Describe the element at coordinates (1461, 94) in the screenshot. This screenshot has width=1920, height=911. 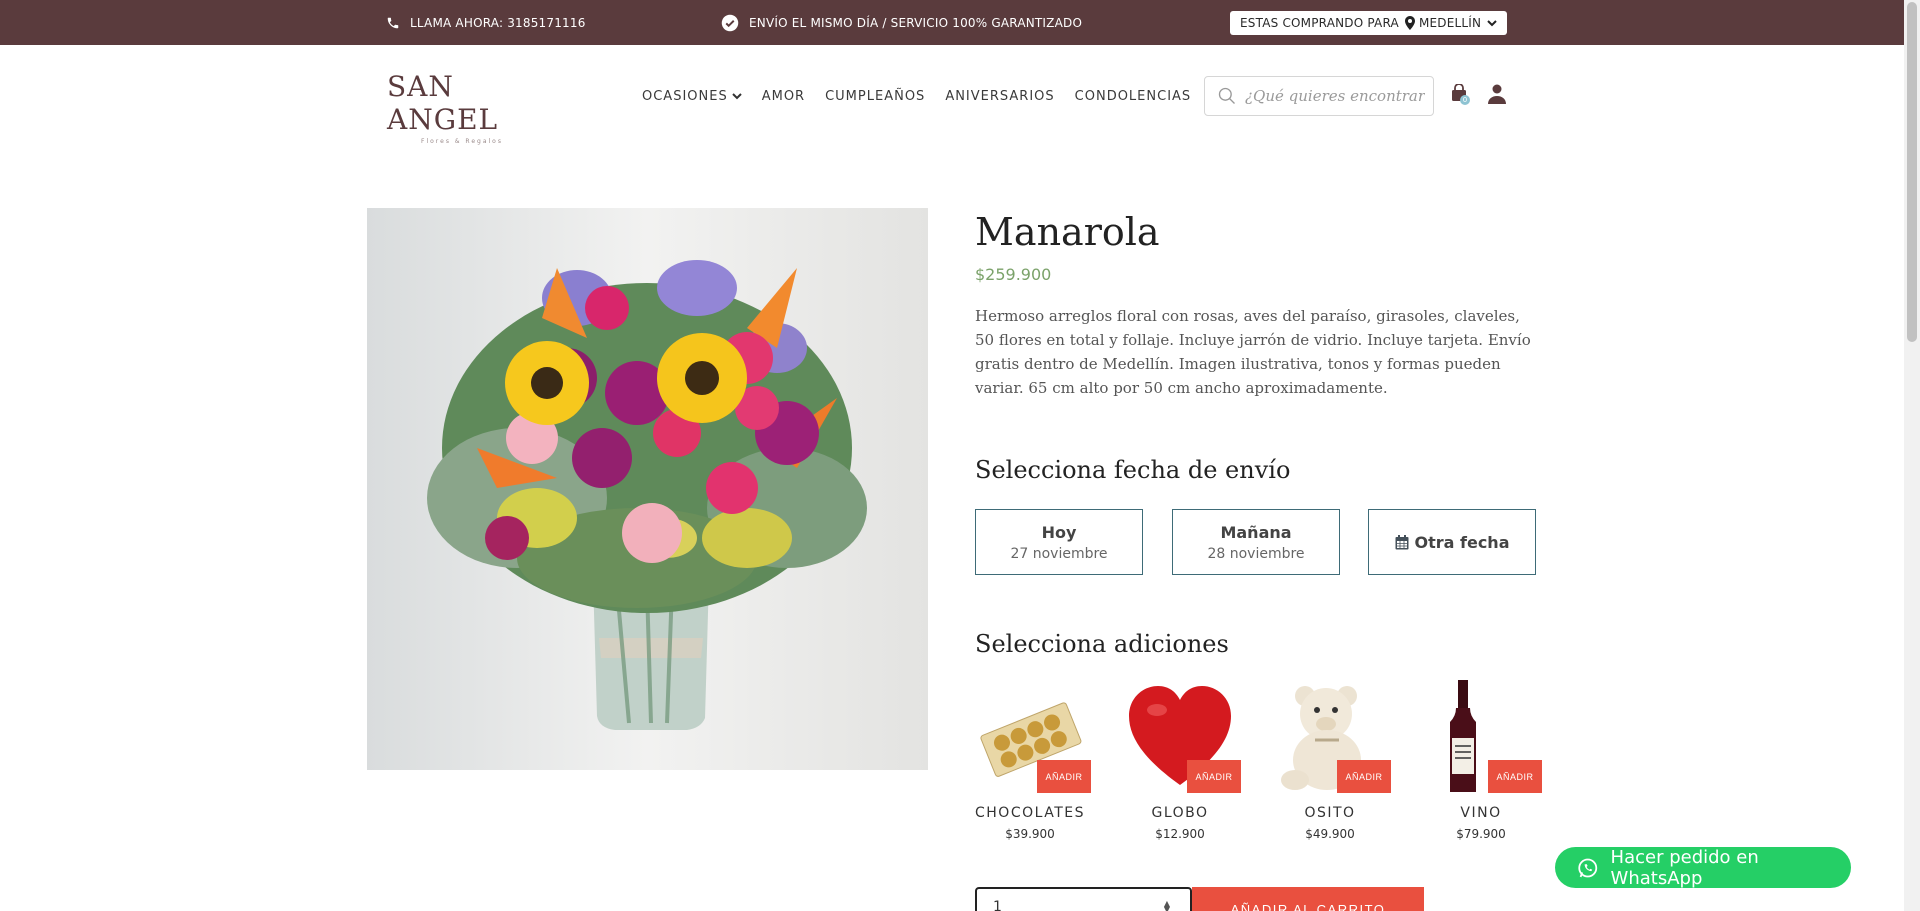
I see `cart-button: 0` at that location.